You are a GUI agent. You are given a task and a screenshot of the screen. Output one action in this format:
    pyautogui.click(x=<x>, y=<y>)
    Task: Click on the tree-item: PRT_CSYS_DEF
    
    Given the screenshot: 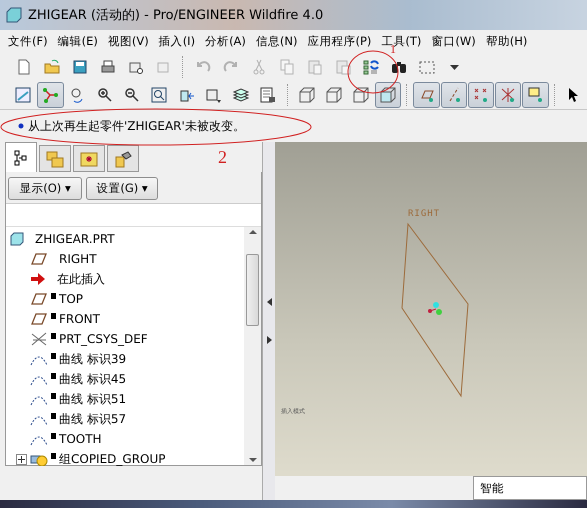 What is the action you would take?
    pyautogui.click(x=125, y=339)
    